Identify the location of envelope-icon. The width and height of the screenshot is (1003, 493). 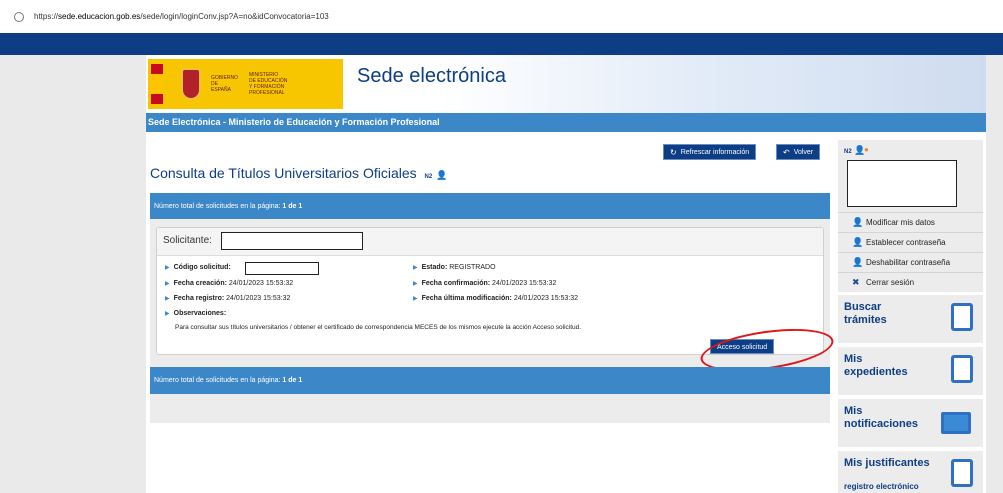
(956, 423).